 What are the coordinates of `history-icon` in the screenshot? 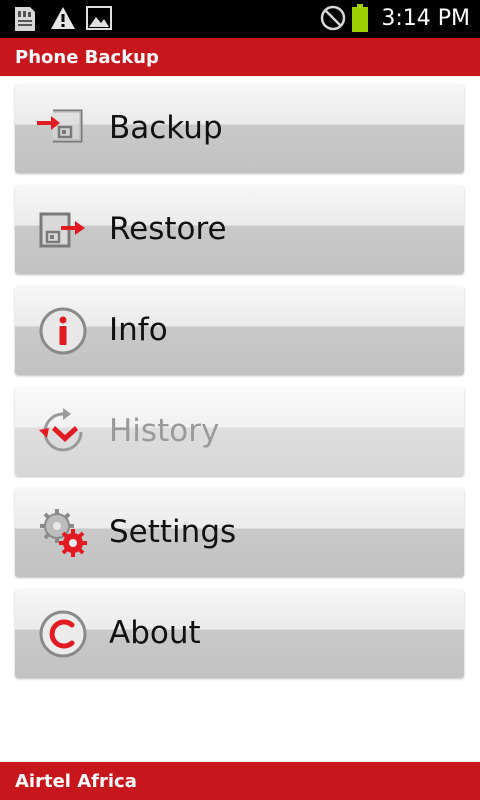 It's located at (63, 432).